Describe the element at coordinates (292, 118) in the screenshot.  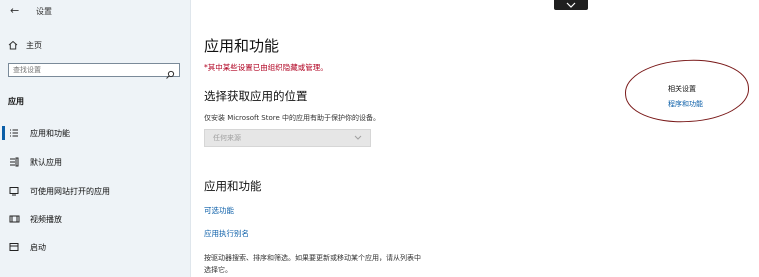
I see `install-source-description: 仅安装 Microsoft Store 中的应用有助于保护你的设备。` at that location.